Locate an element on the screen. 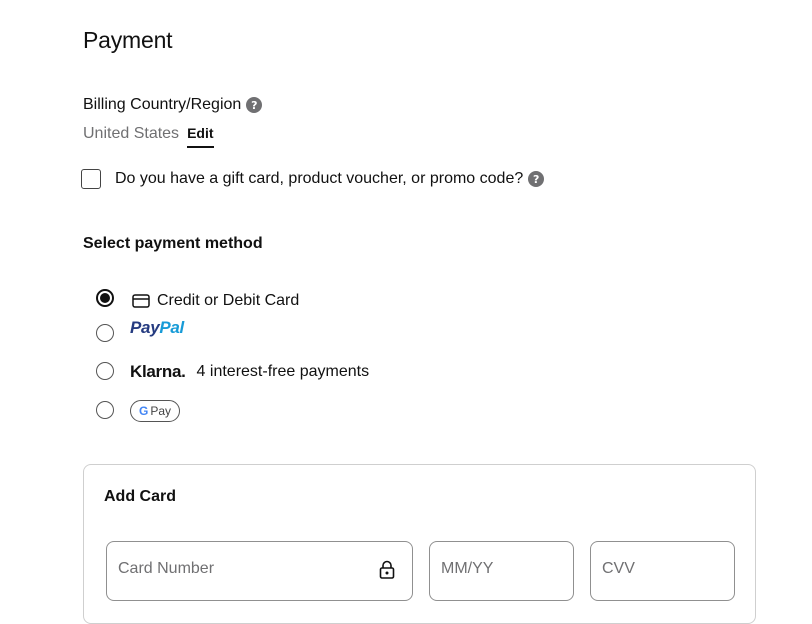  edit-country-link: Edit is located at coordinates (200, 136).